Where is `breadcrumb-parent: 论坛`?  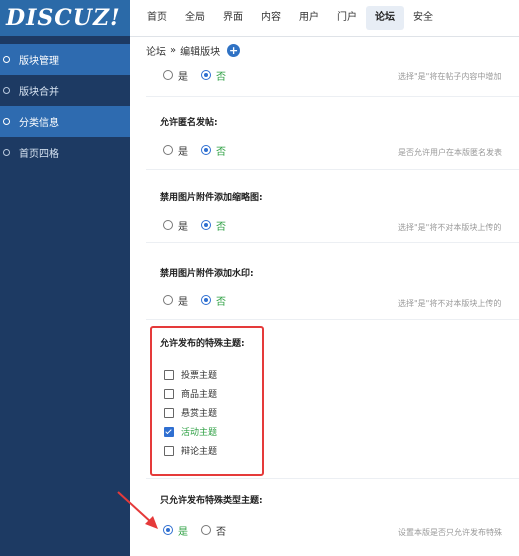
breadcrumb-parent: 论坛 is located at coordinates (156, 50).